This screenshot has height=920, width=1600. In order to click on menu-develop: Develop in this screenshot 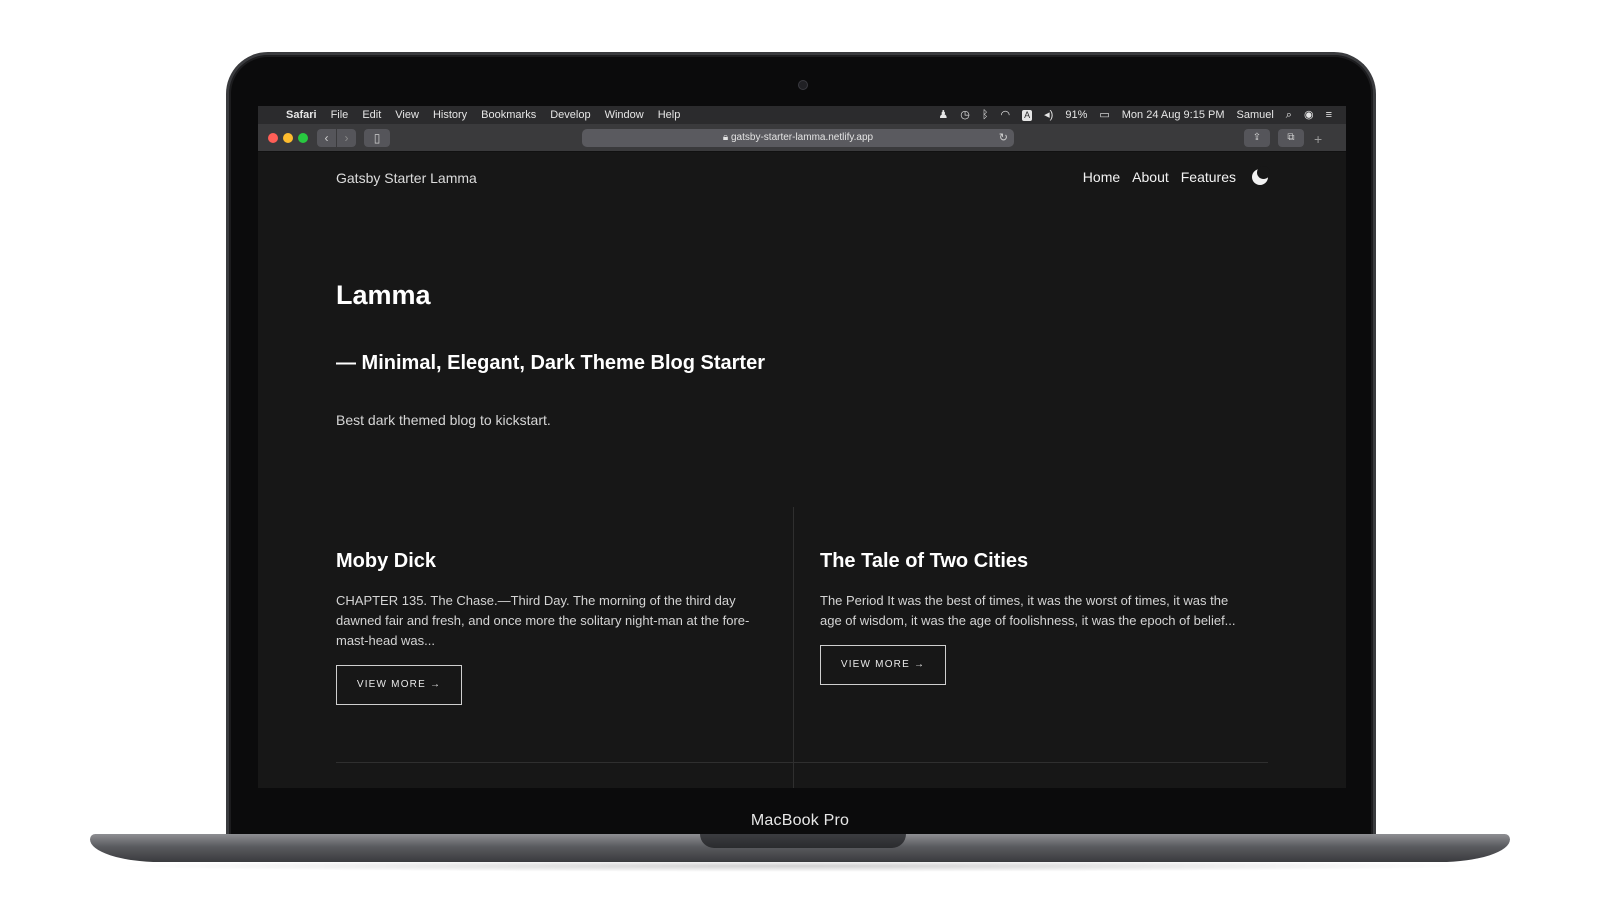, I will do `click(570, 115)`.